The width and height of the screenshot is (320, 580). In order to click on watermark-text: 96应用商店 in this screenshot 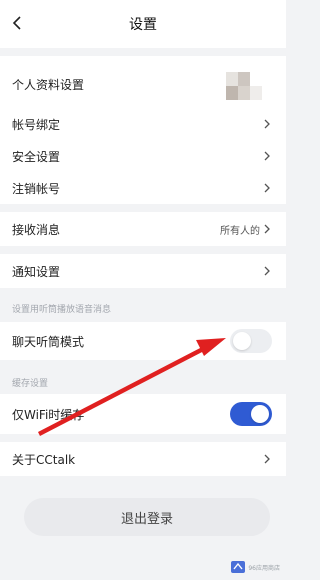, I will do `click(264, 568)`.